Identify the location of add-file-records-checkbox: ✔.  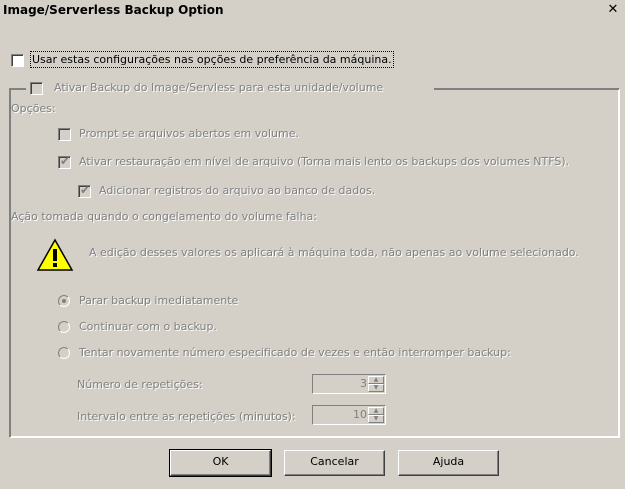
(84, 190).